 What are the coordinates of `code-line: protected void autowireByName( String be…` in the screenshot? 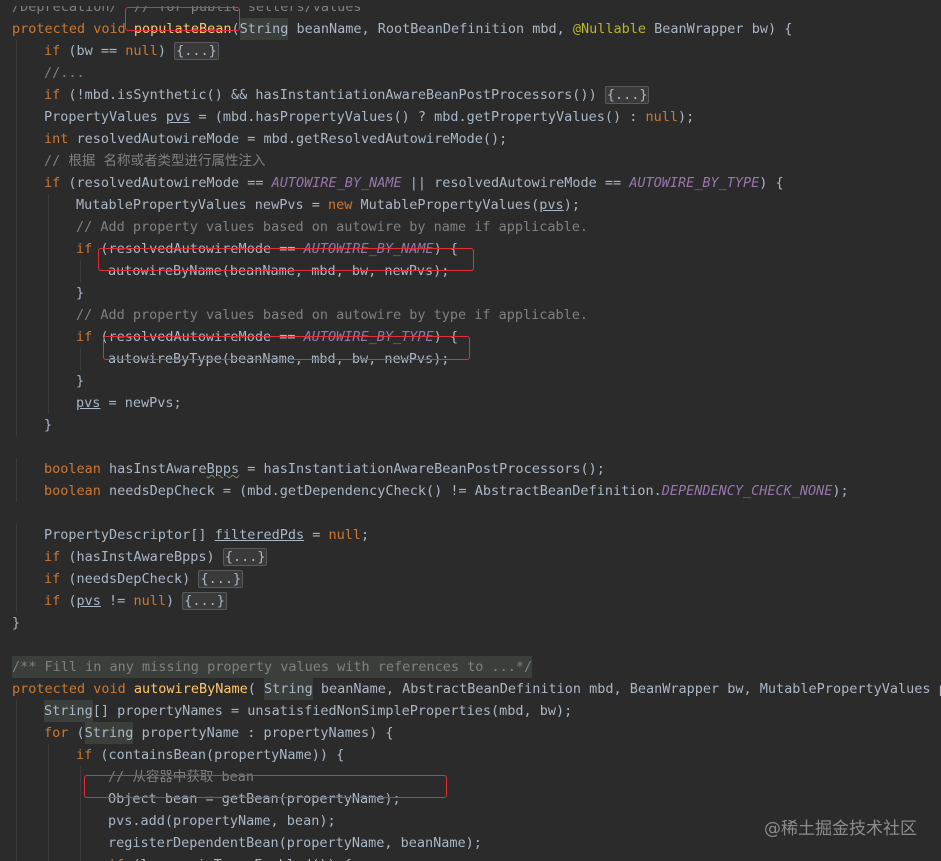 It's located at (476, 689).